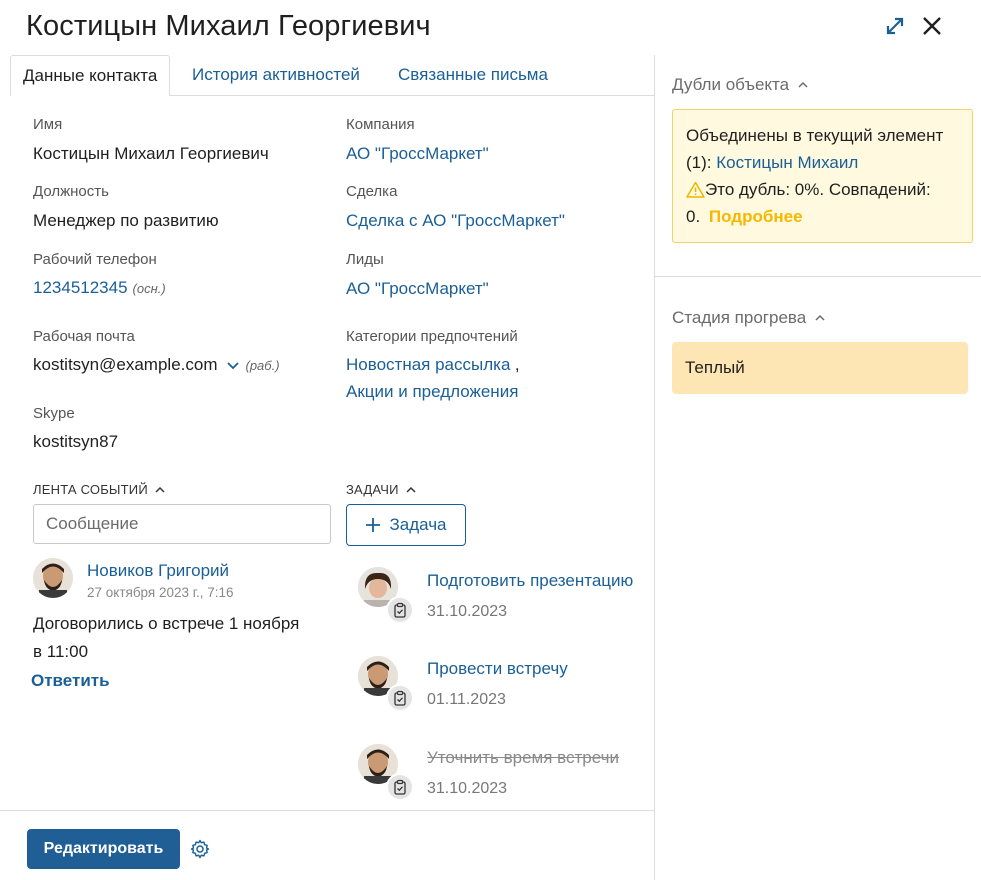  What do you see at coordinates (90, 75) in the screenshot?
I see `tab-contact-data: Данные контакта` at bounding box center [90, 75].